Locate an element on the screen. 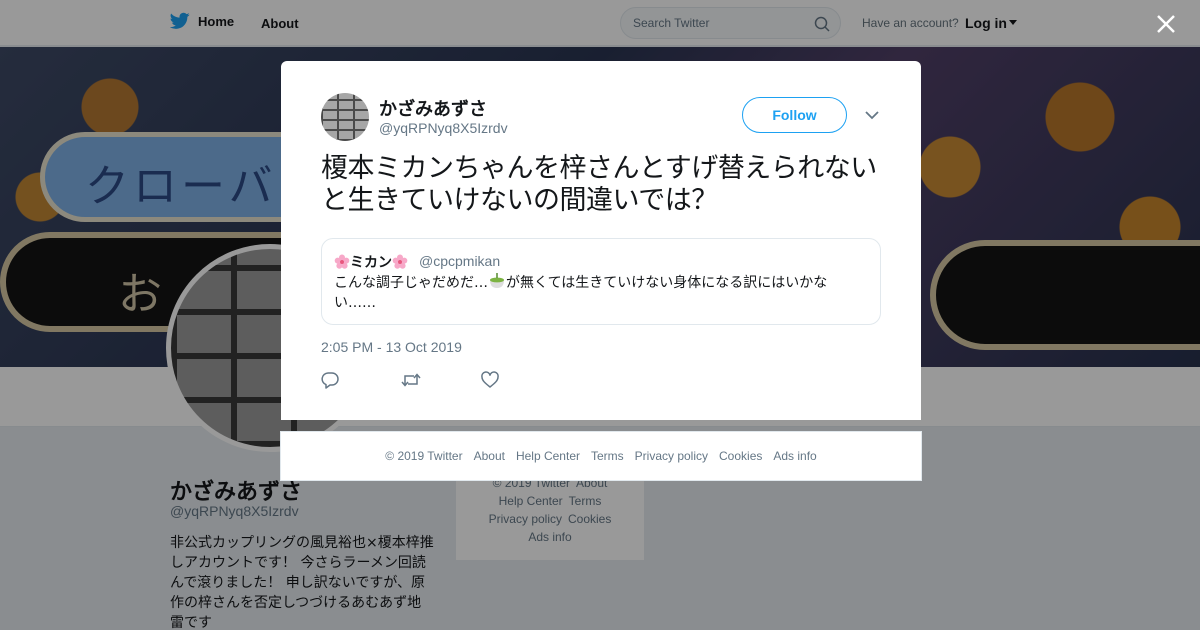 This screenshot has height=630, width=1200. heart-icon is located at coordinates (490, 379).